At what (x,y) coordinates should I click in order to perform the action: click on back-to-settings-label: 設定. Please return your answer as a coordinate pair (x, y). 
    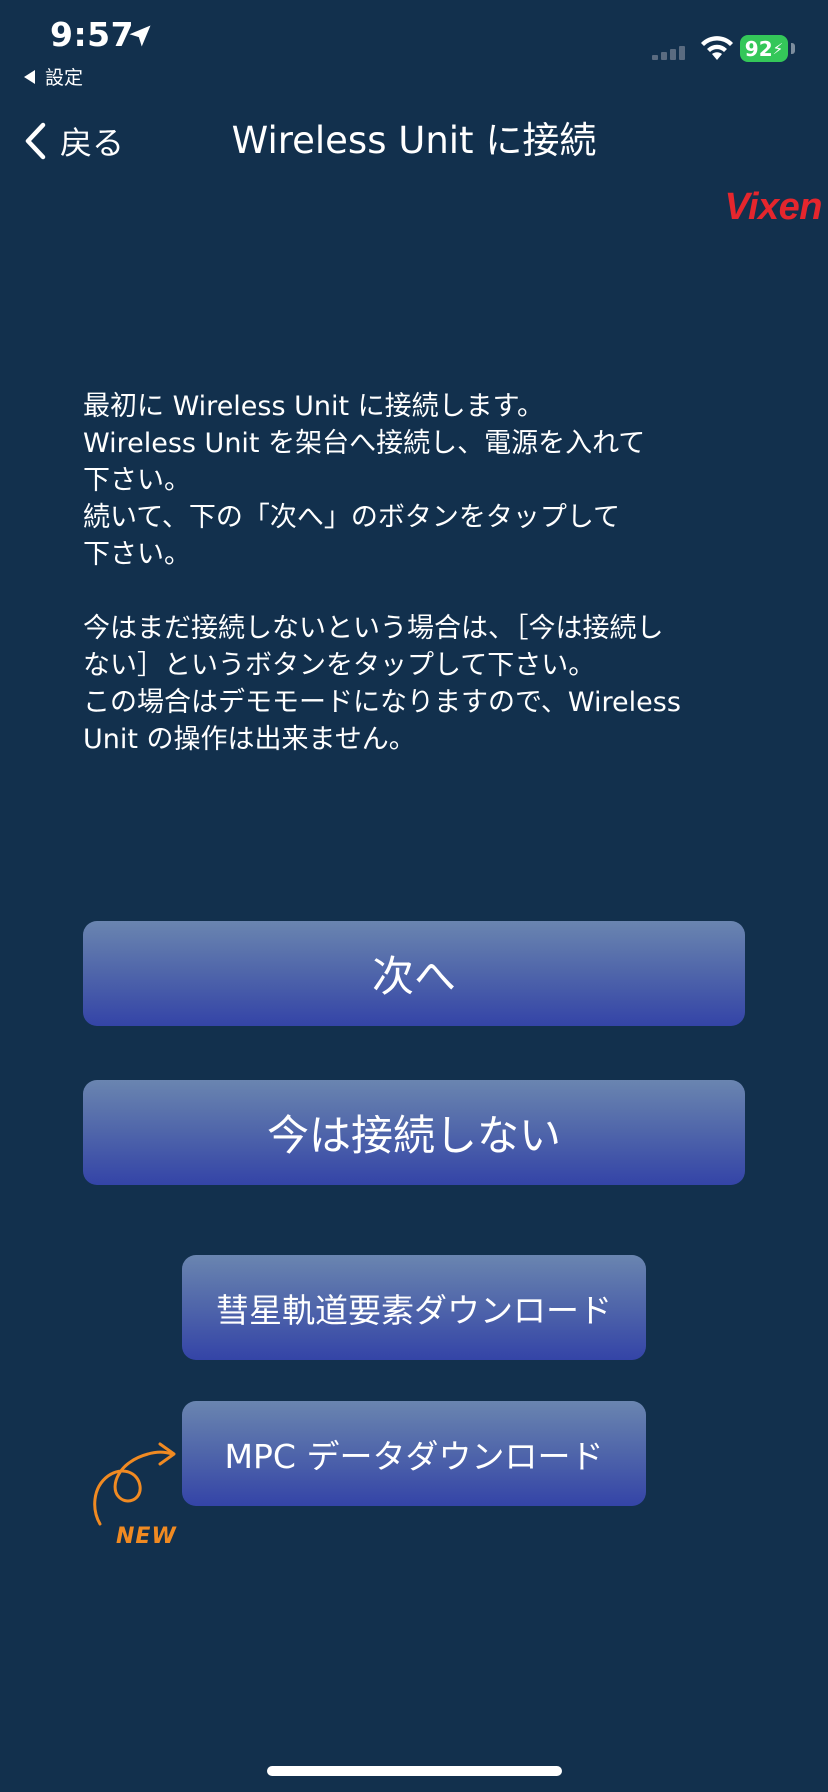
    Looking at the image, I should click on (64, 78).